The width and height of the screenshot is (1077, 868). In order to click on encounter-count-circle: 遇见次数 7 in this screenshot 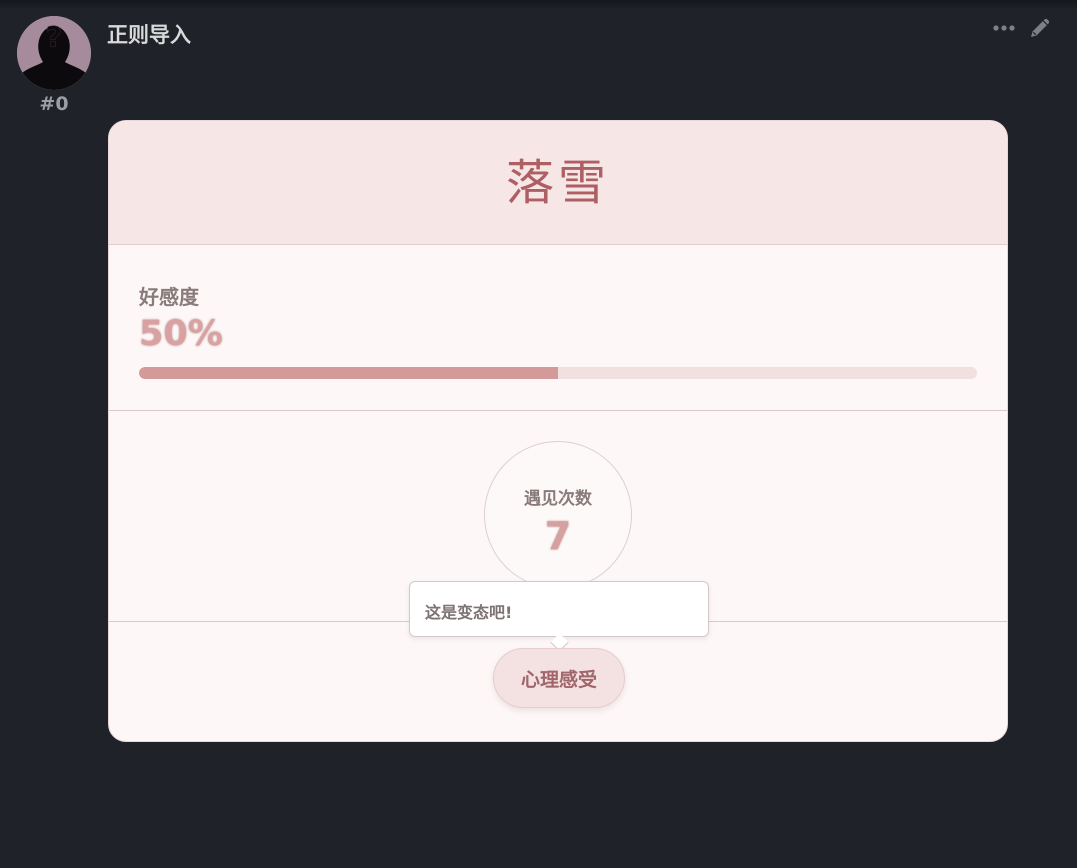, I will do `click(558, 515)`.